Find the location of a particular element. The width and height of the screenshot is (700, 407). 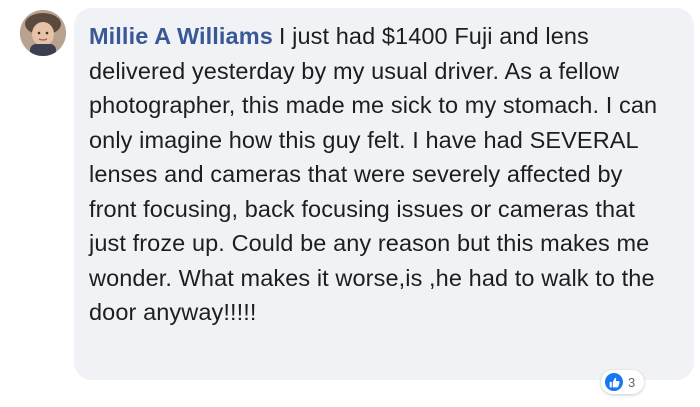

avatar-image is located at coordinates (43, 33).